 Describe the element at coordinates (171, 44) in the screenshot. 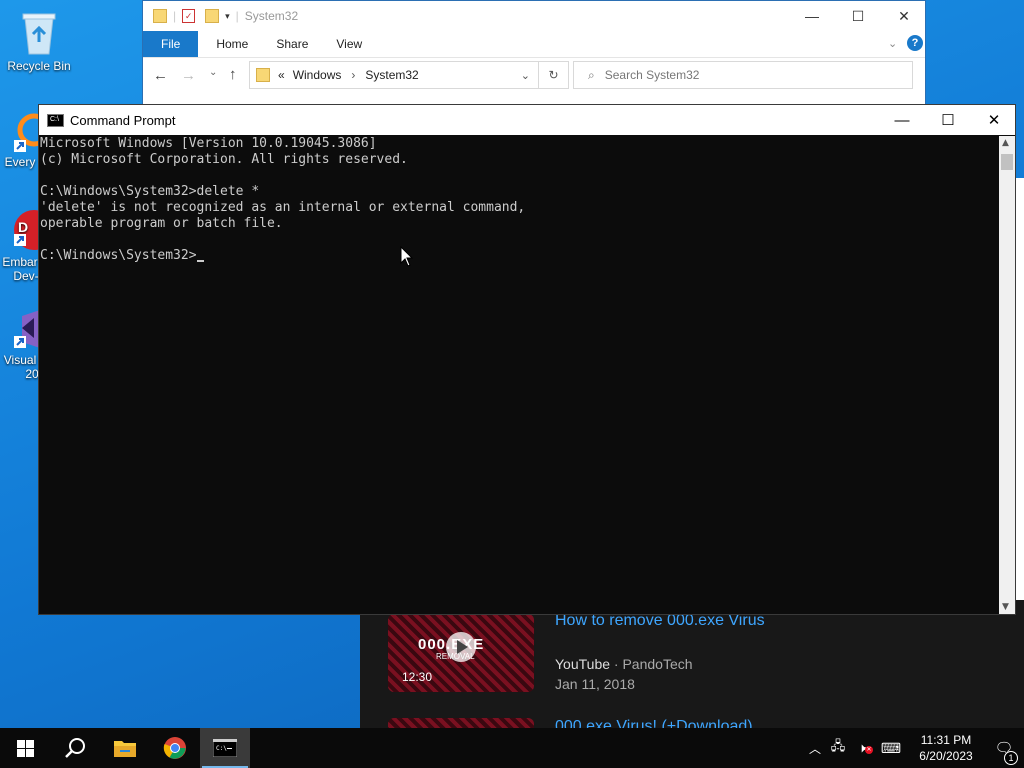

I see `ribbon-tab-file: File` at that location.